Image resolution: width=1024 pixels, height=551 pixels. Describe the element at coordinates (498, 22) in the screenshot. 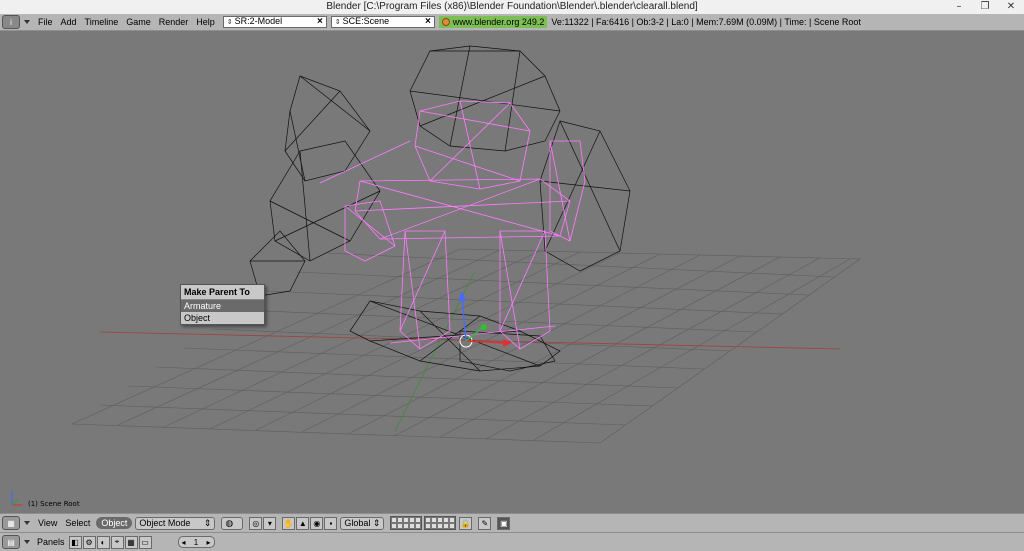

I see `url-text: www.blender.org 249.2` at that location.